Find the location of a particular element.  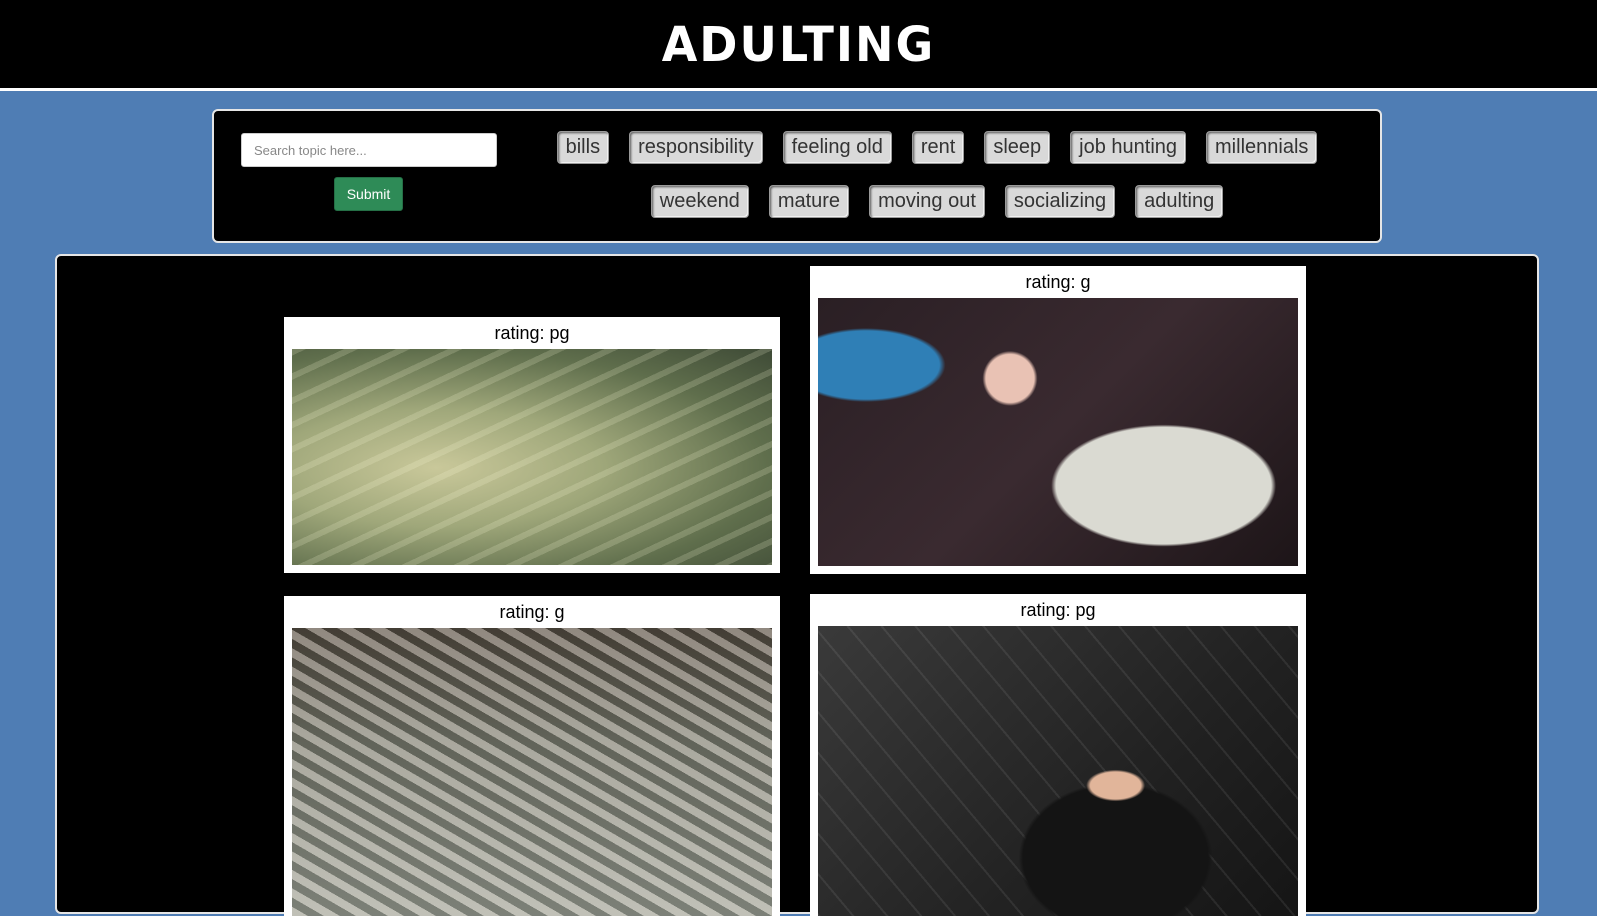

site-header: ADULTING is located at coordinates (798, 45).